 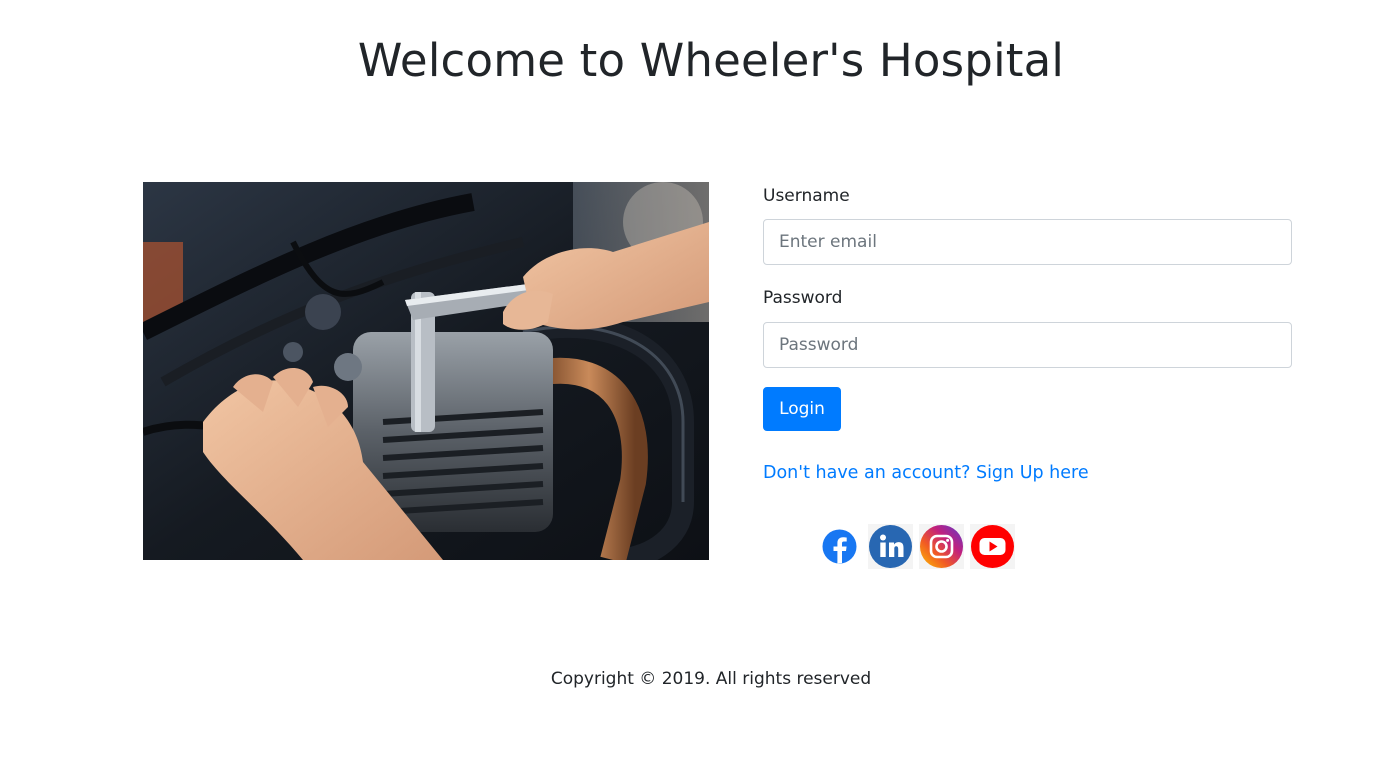 I want to click on instagram-link, so click(x=941, y=546).